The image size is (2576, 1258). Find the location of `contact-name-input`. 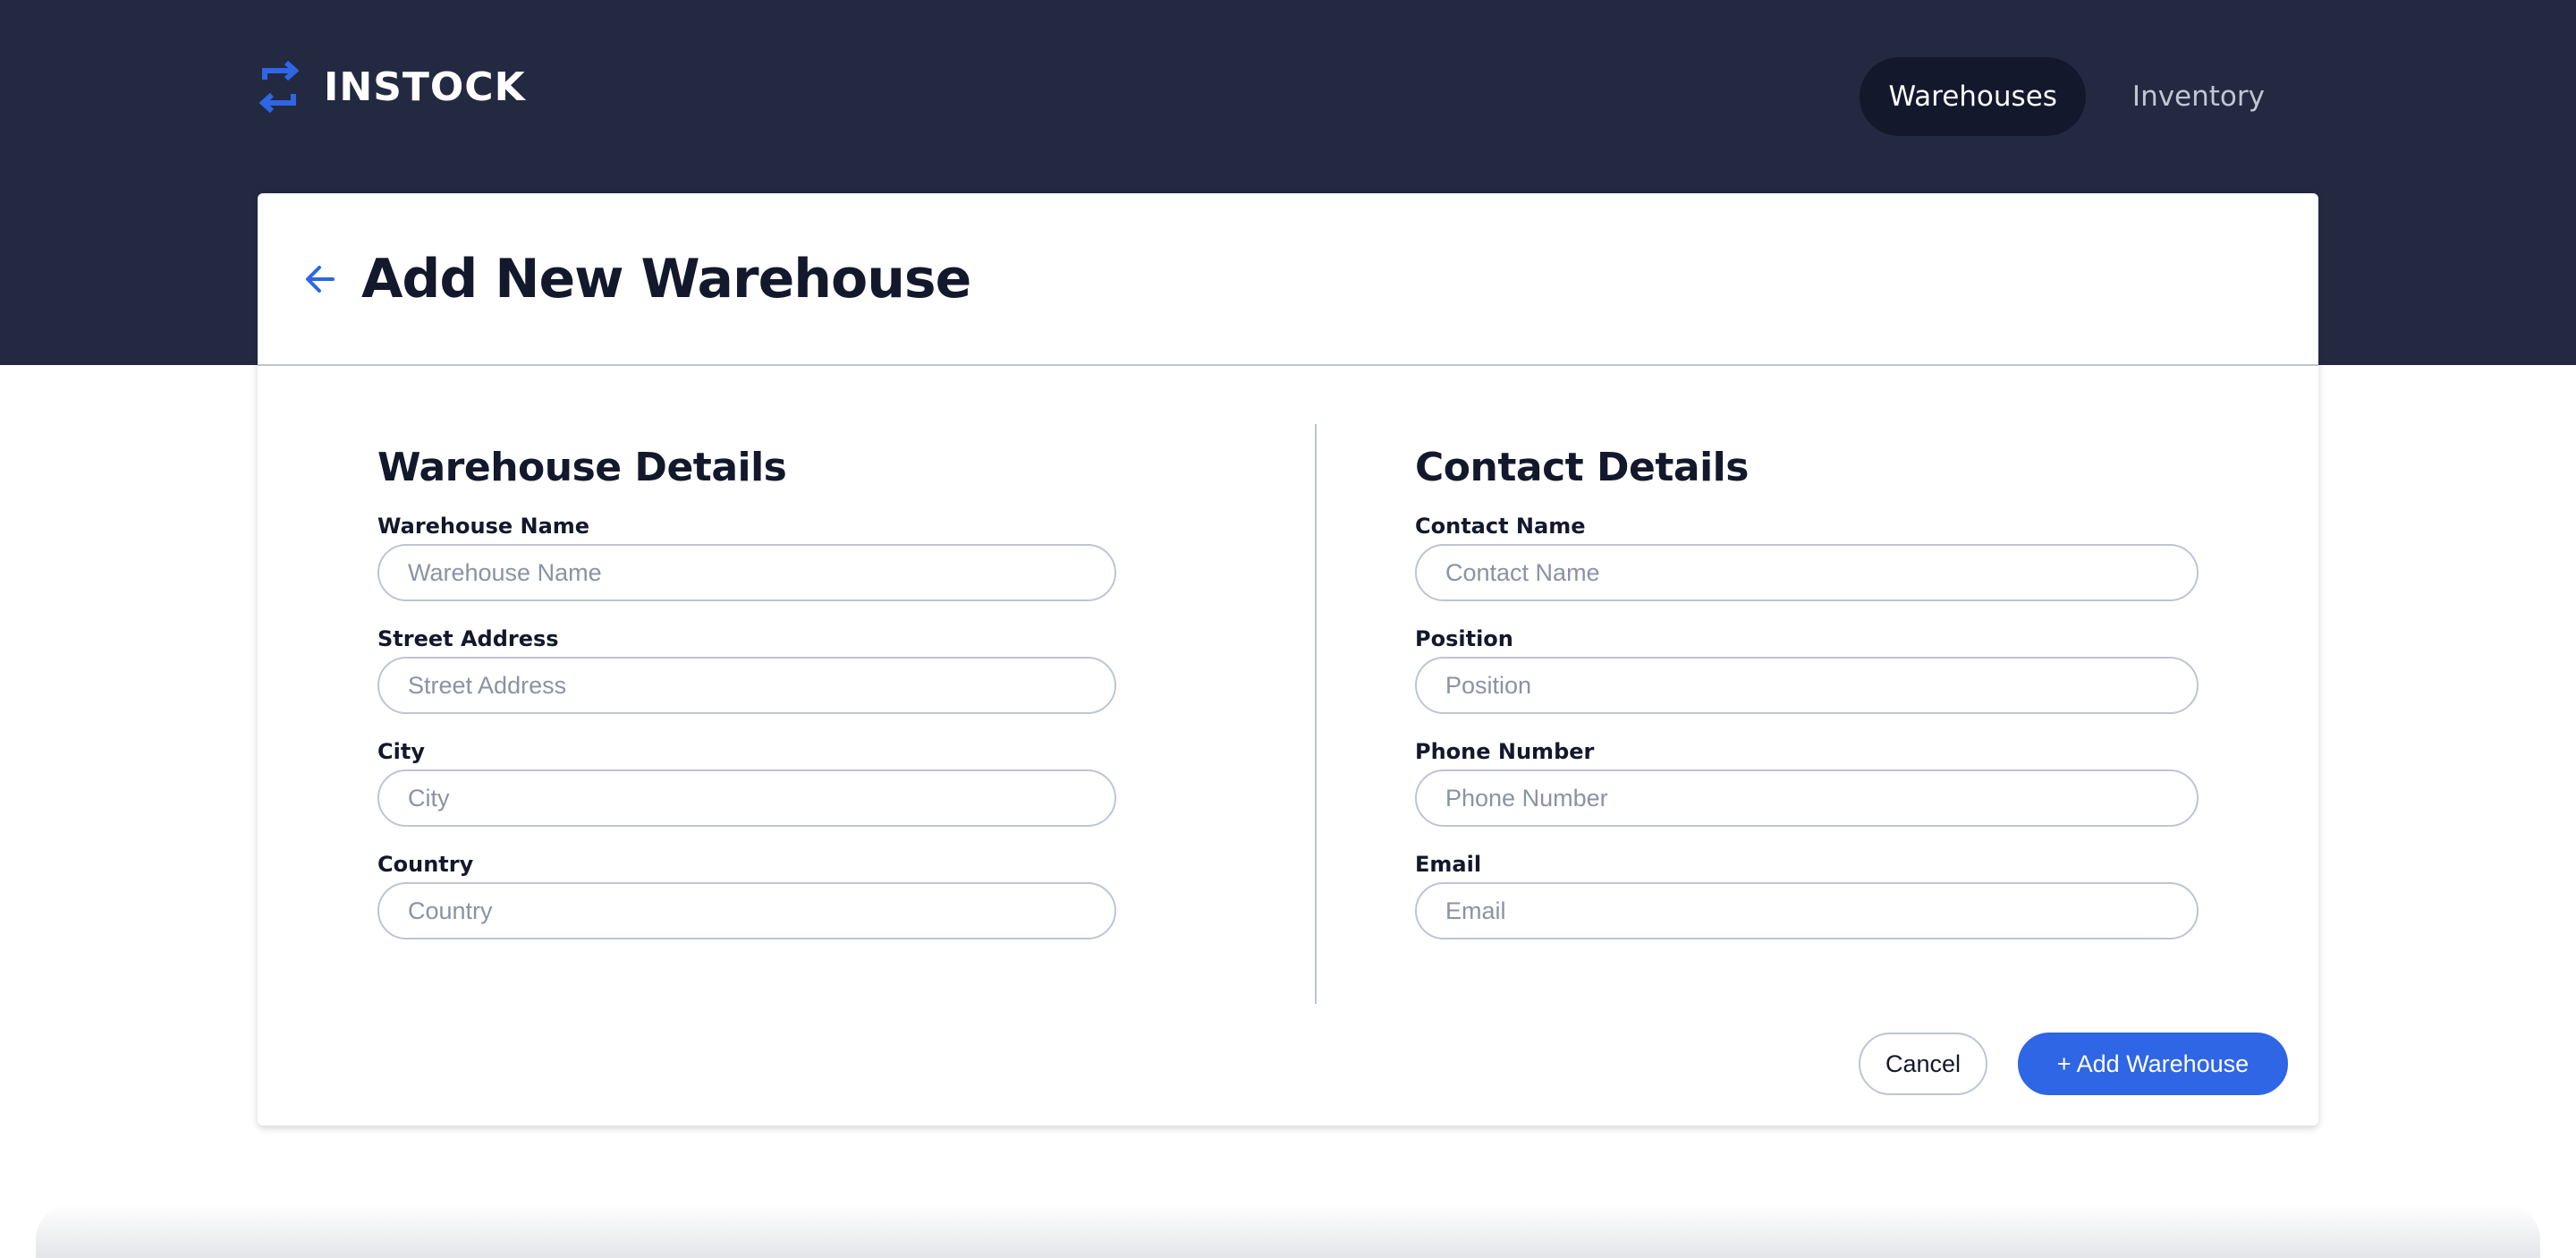

contact-name-input is located at coordinates (1807, 572).